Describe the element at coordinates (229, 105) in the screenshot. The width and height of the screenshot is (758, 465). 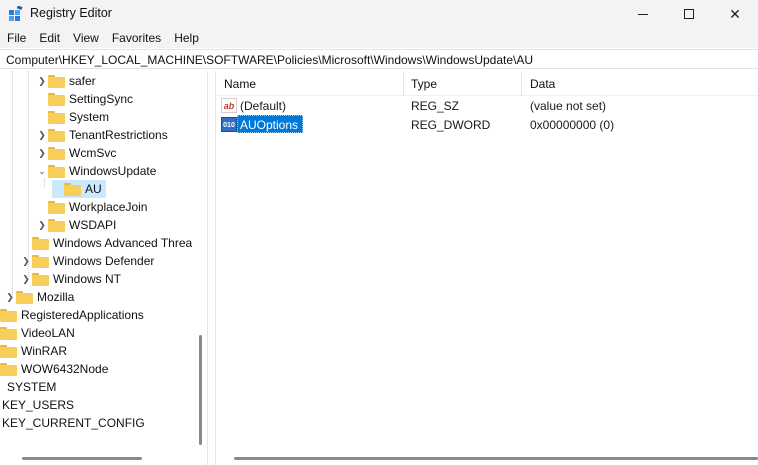
I see `string-value-icon: ab` at that location.